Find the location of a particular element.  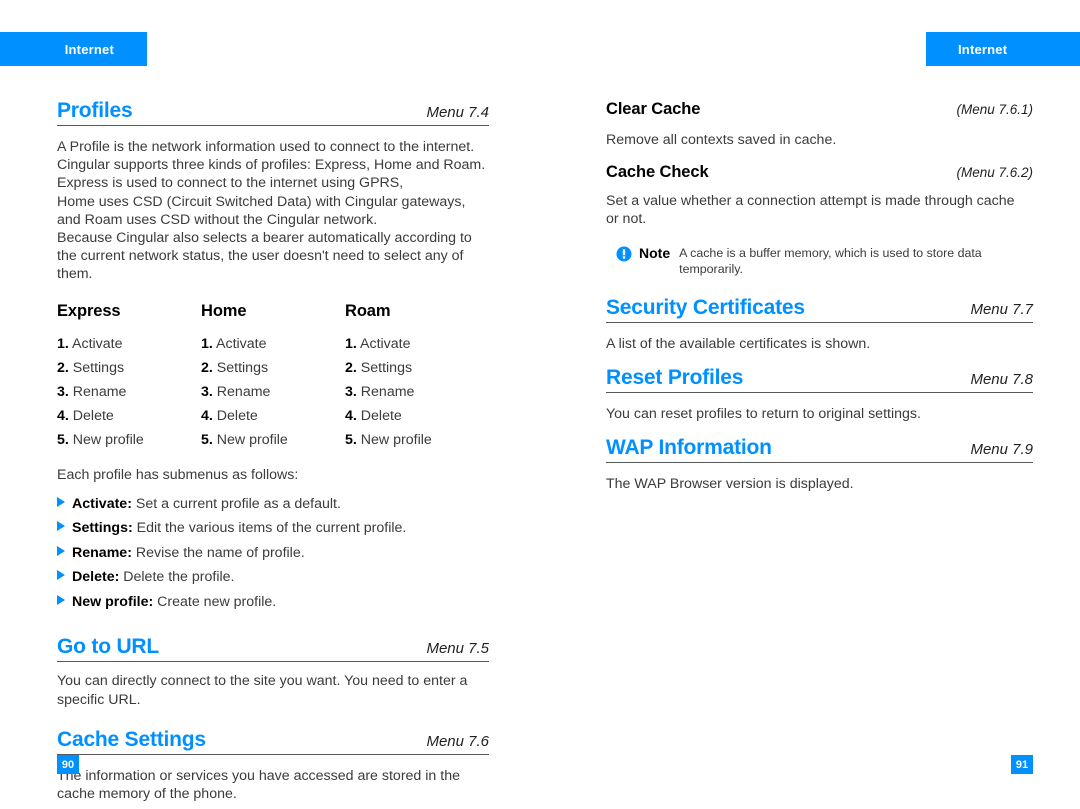

section-menu-security-certificates: Menu 7.7 is located at coordinates (1001, 309).